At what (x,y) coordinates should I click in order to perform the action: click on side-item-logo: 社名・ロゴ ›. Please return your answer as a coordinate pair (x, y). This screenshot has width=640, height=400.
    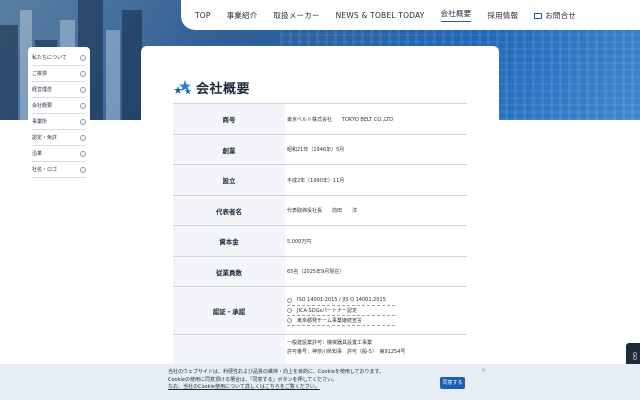
    Looking at the image, I should click on (59, 170).